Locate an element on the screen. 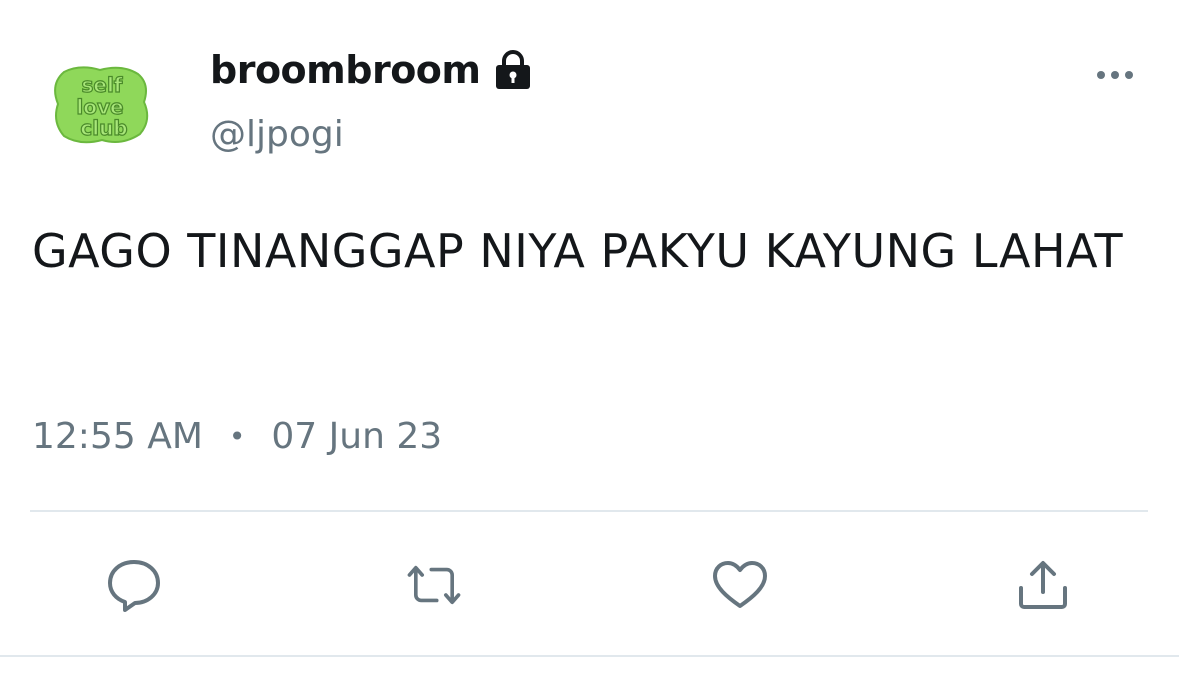 This screenshot has width=1179, height=675. heart-icon is located at coordinates (740, 584).